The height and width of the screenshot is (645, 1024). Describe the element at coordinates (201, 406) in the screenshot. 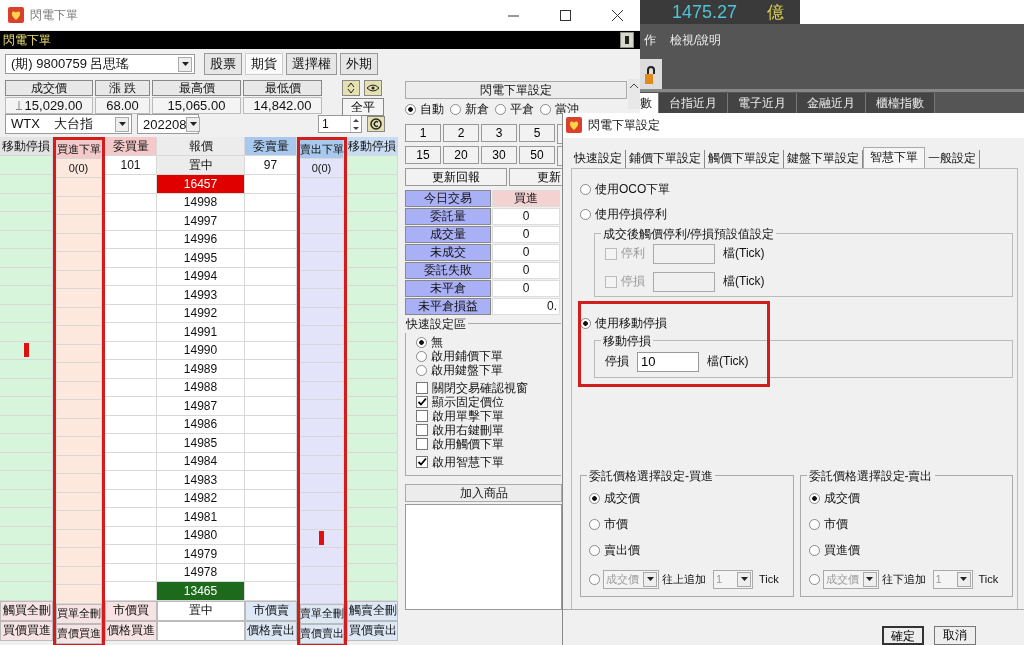

I see `price-cell: 14987` at that location.